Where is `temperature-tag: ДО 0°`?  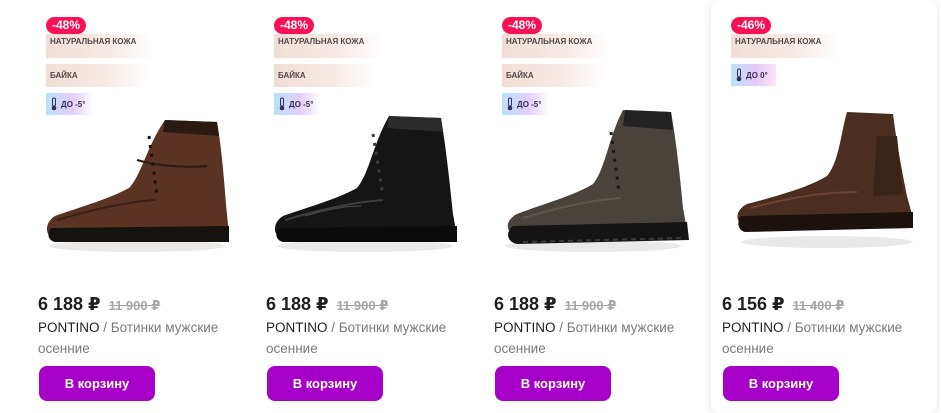
temperature-tag: ДО 0° is located at coordinates (753, 75).